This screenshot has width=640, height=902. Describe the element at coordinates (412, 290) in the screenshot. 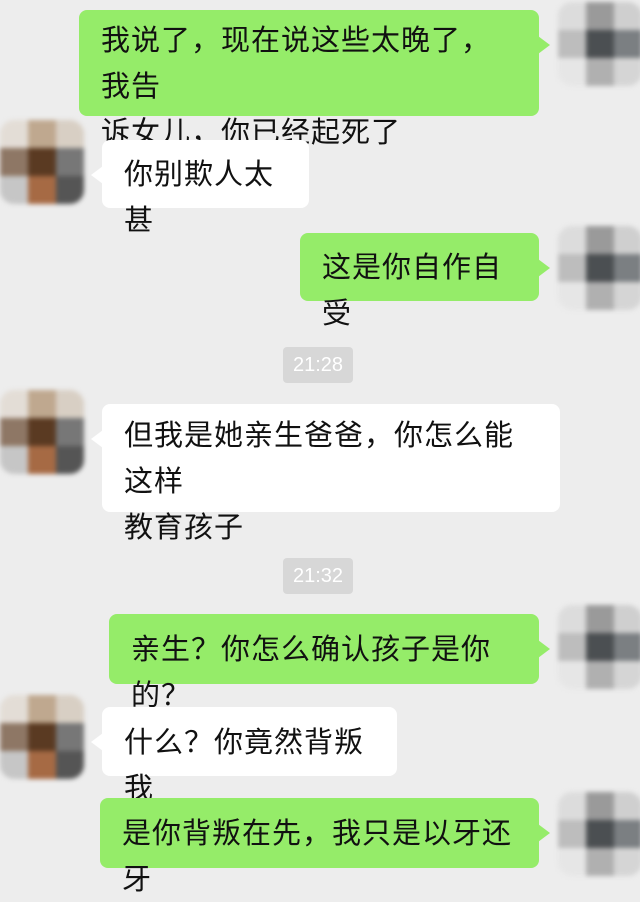

I see `message-text-line: 这是你自作自受` at that location.